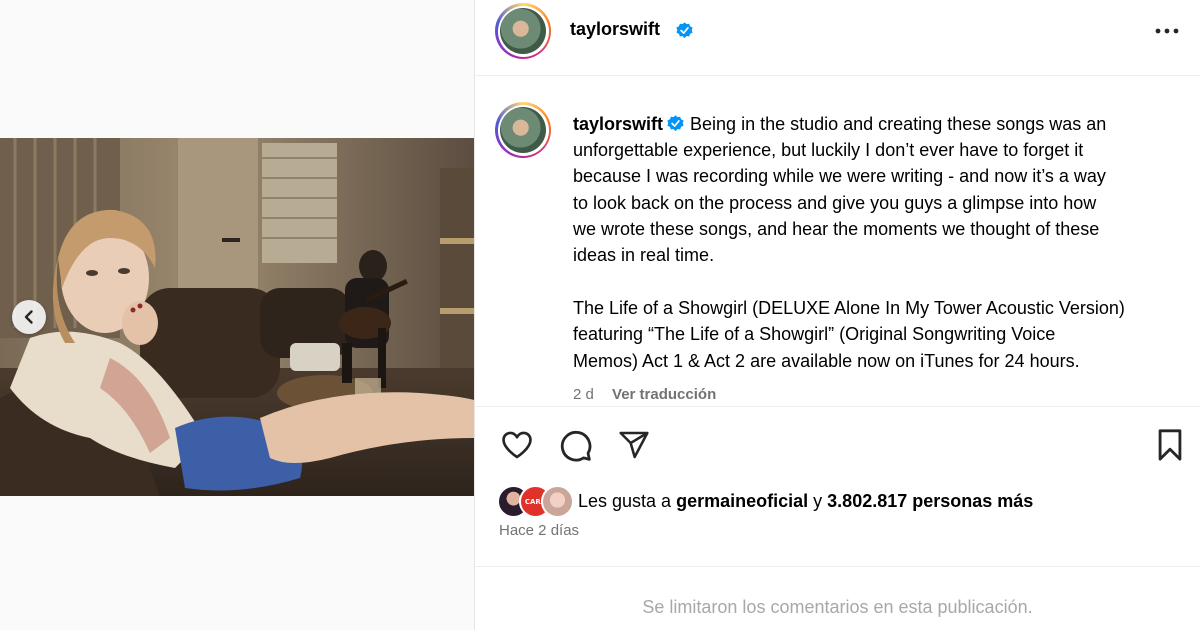 The height and width of the screenshot is (630, 1200). What do you see at coordinates (930, 501) in the screenshot?
I see `likes-count-link: 3.802.817 personas más` at bounding box center [930, 501].